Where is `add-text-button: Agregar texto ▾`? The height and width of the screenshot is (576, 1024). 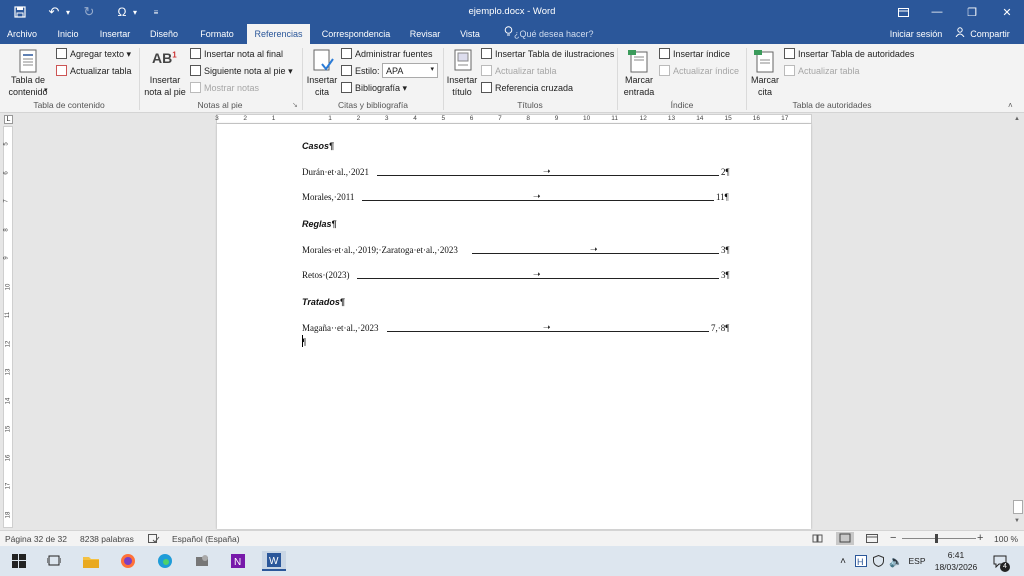
add-text-button: Agregar texto ▾ is located at coordinates (93, 54).